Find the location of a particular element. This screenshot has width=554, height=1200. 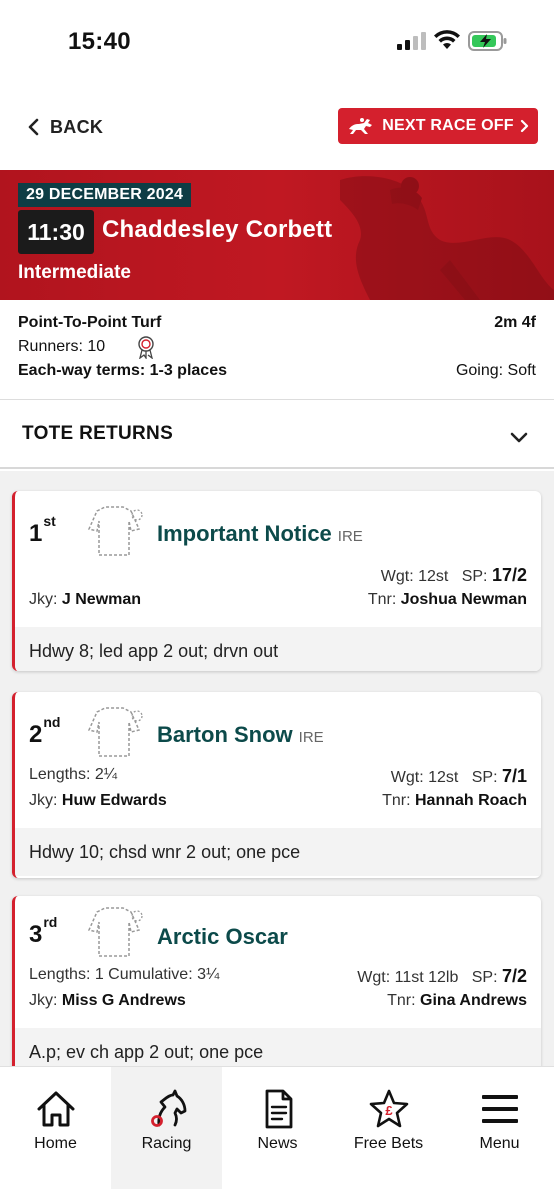

next-race-label: NEXT RACE OFF is located at coordinates (448, 125).